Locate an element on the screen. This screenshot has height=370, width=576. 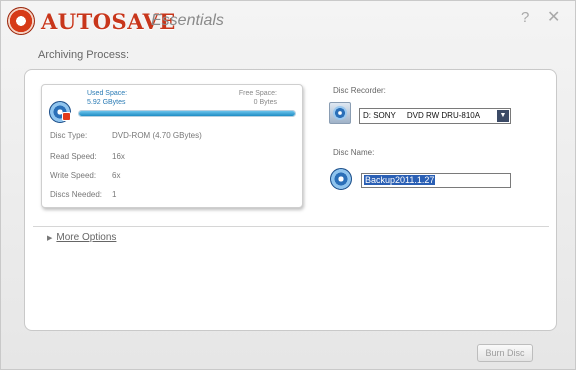
app-brand-subtitle: Essentials is located at coordinates (187, 20).